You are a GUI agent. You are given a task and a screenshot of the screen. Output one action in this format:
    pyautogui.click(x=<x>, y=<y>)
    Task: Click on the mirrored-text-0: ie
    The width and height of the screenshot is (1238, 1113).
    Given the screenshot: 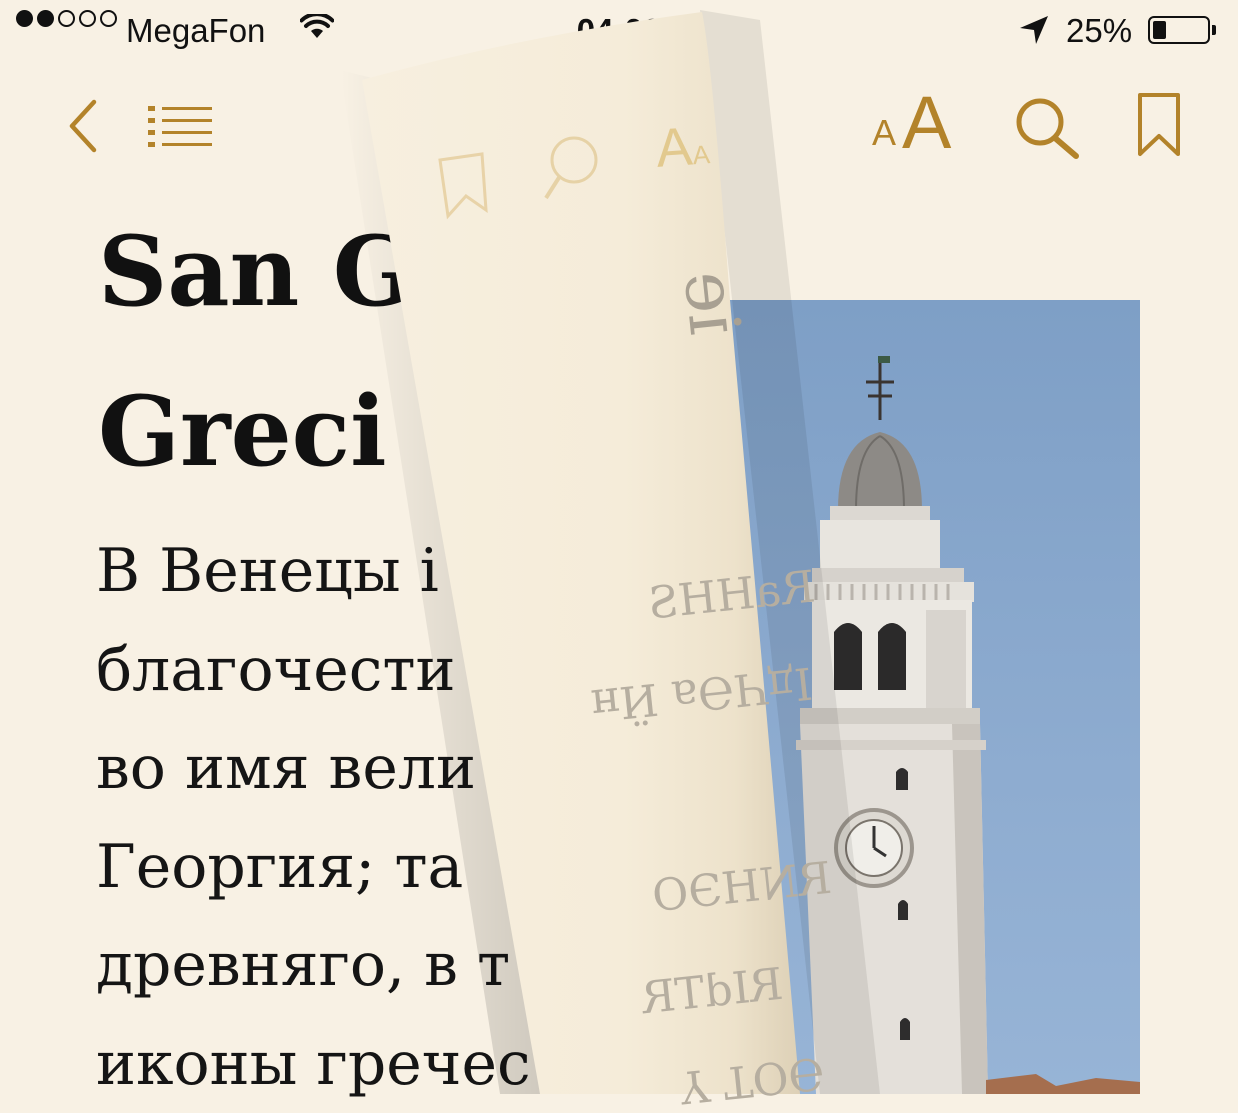 What is the action you would take?
    pyautogui.click(x=712, y=303)
    